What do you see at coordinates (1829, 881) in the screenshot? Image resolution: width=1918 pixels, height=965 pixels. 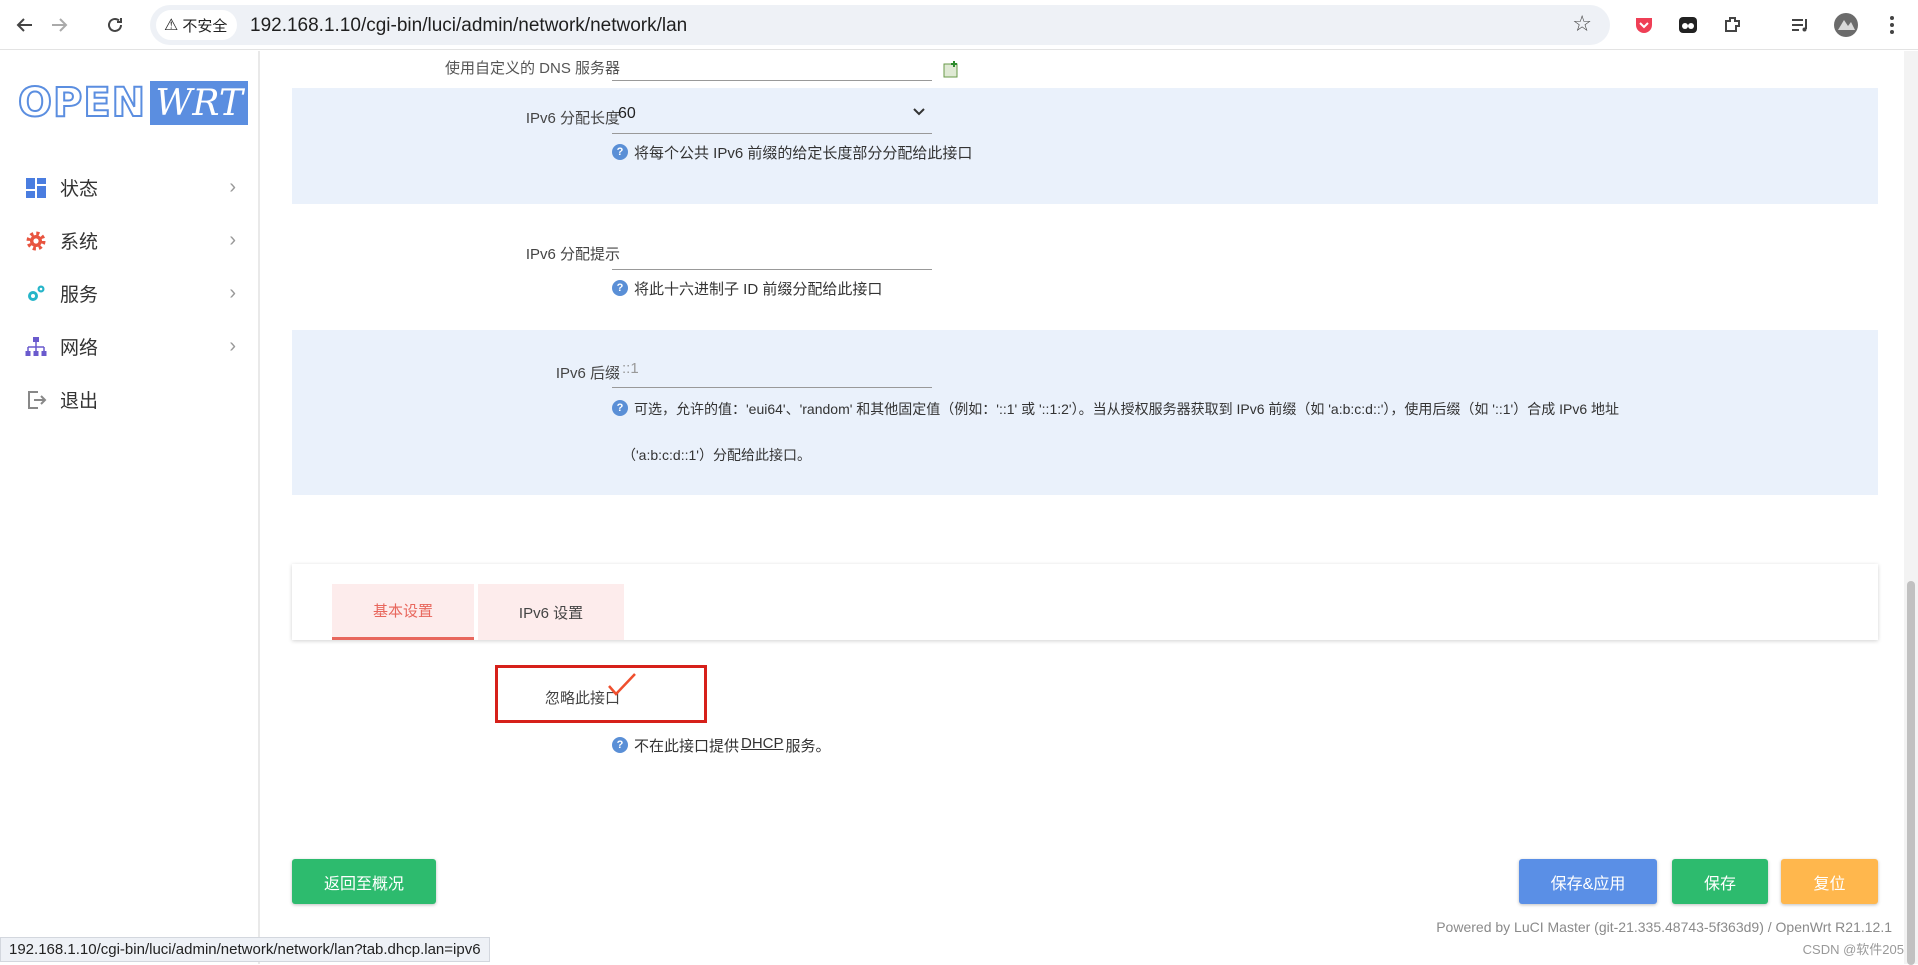 I see `reset-button: 复位` at bounding box center [1829, 881].